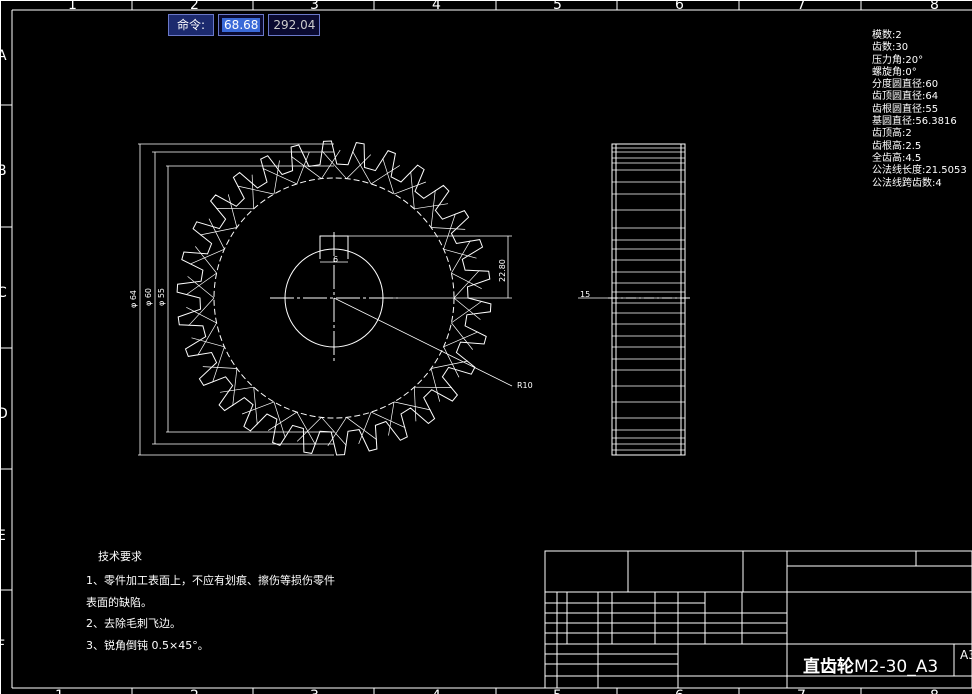 This screenshot has width=972, height=694. I want to click on dim-diameter-55: φ 55, so click(161, 297).